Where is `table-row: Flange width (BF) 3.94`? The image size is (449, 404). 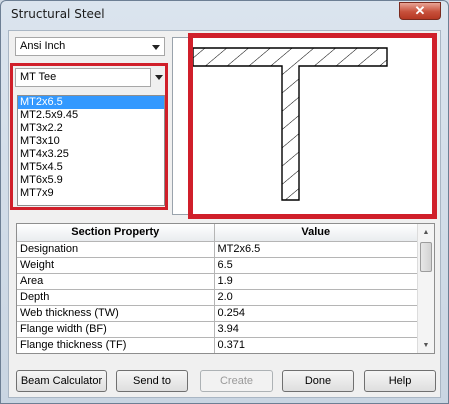 table-row: Flange width (BF) 3.94 is located at coordinates (217, 329).